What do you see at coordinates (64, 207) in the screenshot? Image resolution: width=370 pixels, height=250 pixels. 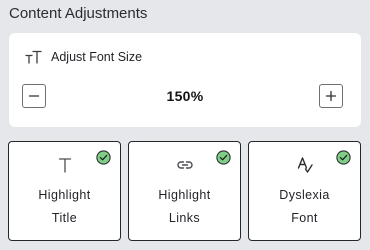 I see `highlight-title-label: Highlight Title` at bounding box center [64, 207].